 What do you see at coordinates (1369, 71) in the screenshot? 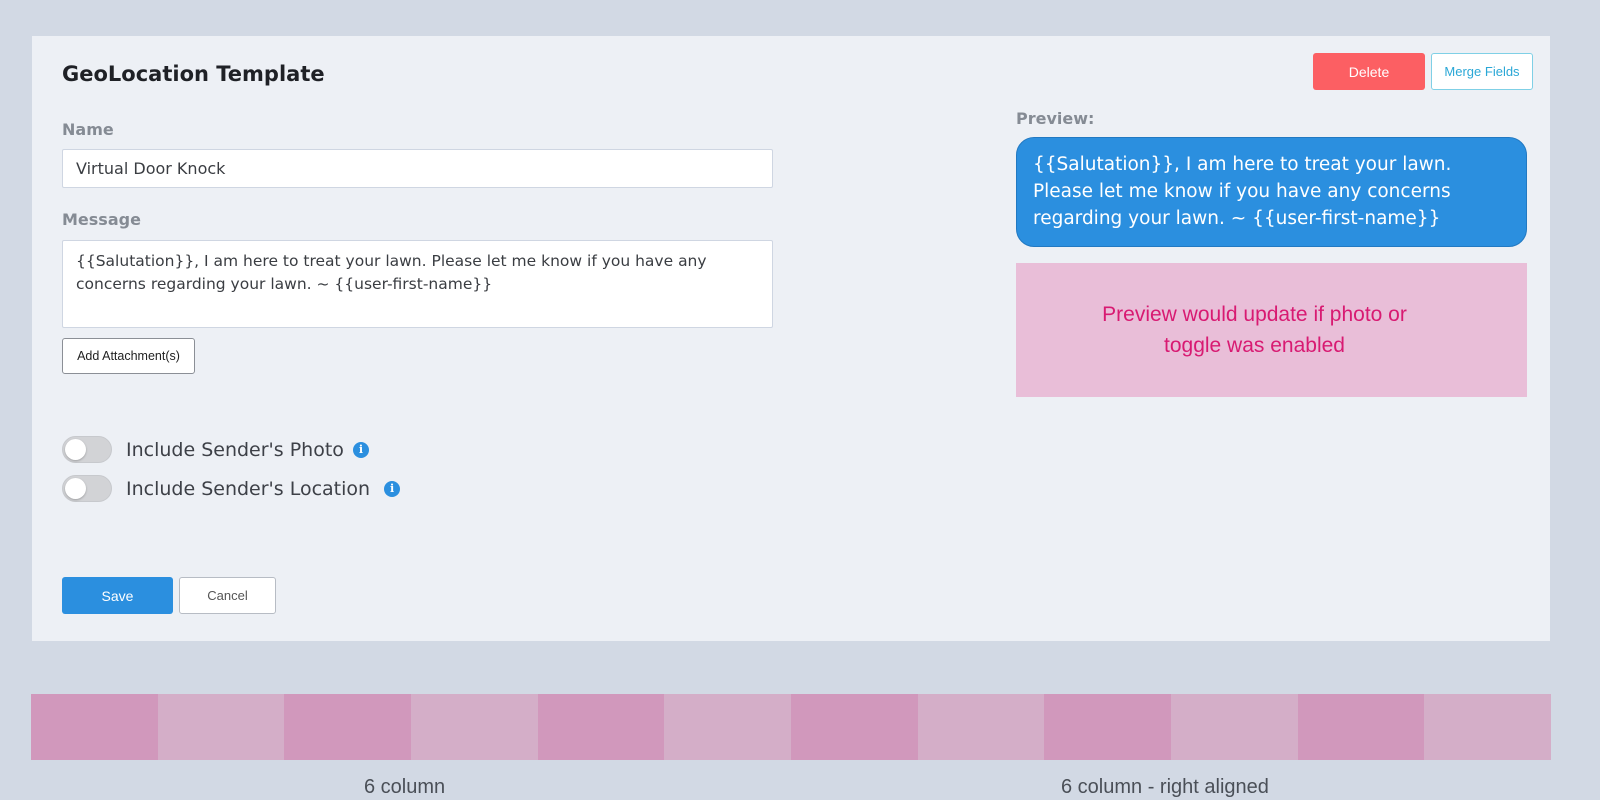
I see `delete-button: Delete` at bounding box center [1369, 71].